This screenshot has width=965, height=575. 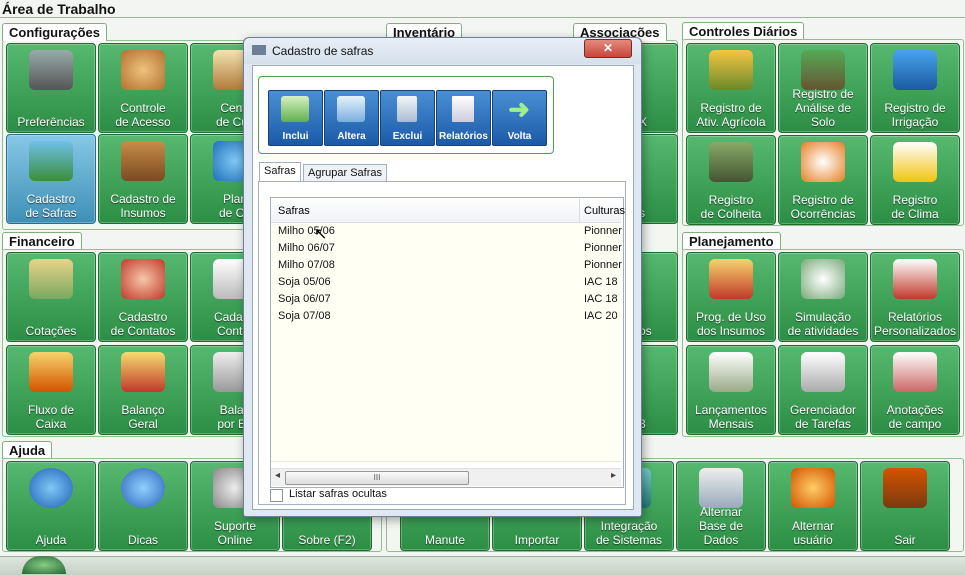 What do you see at coordinates (338, 494) in the screenshot?
I see `listar-ocultas-label: Listar safras ocultas` at bounding box center [338, 494].